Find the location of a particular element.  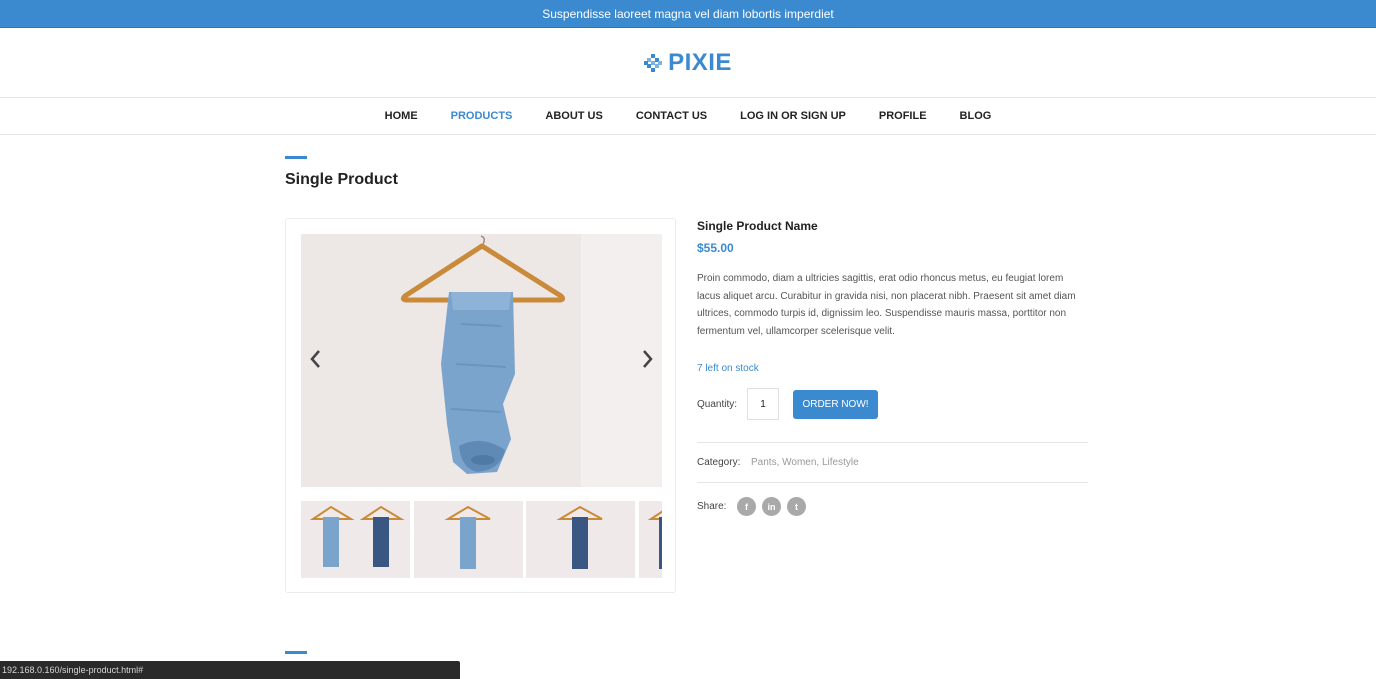

stock-status: 7 left on stock is located at coordinates (728, 368).